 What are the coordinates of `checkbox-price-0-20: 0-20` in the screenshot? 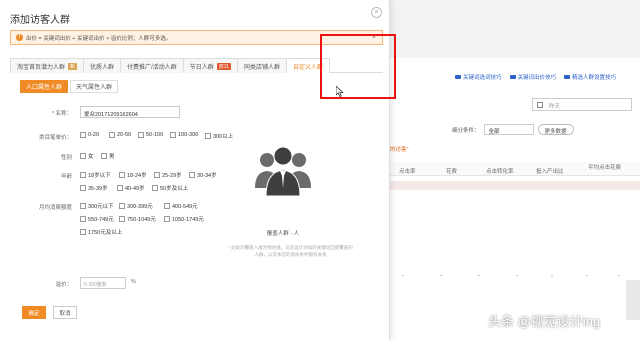 It's located at (89, 135).